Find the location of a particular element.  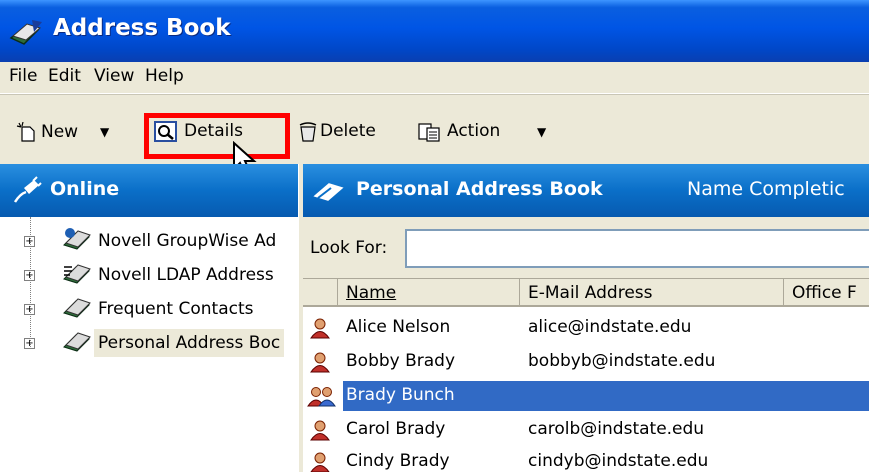

column-name-label: Name is located at coordinates (371, 293).